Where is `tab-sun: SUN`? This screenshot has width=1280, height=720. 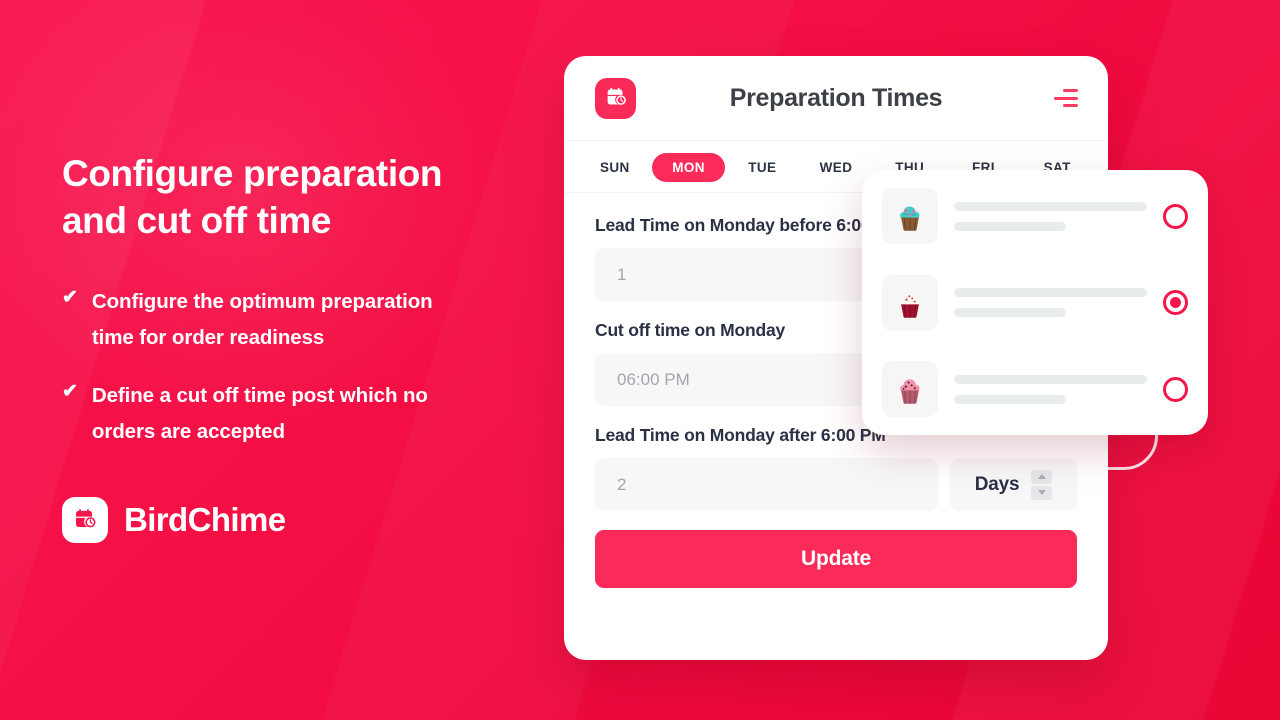 tab-sun: SUN is located at coordinates (615, 167).